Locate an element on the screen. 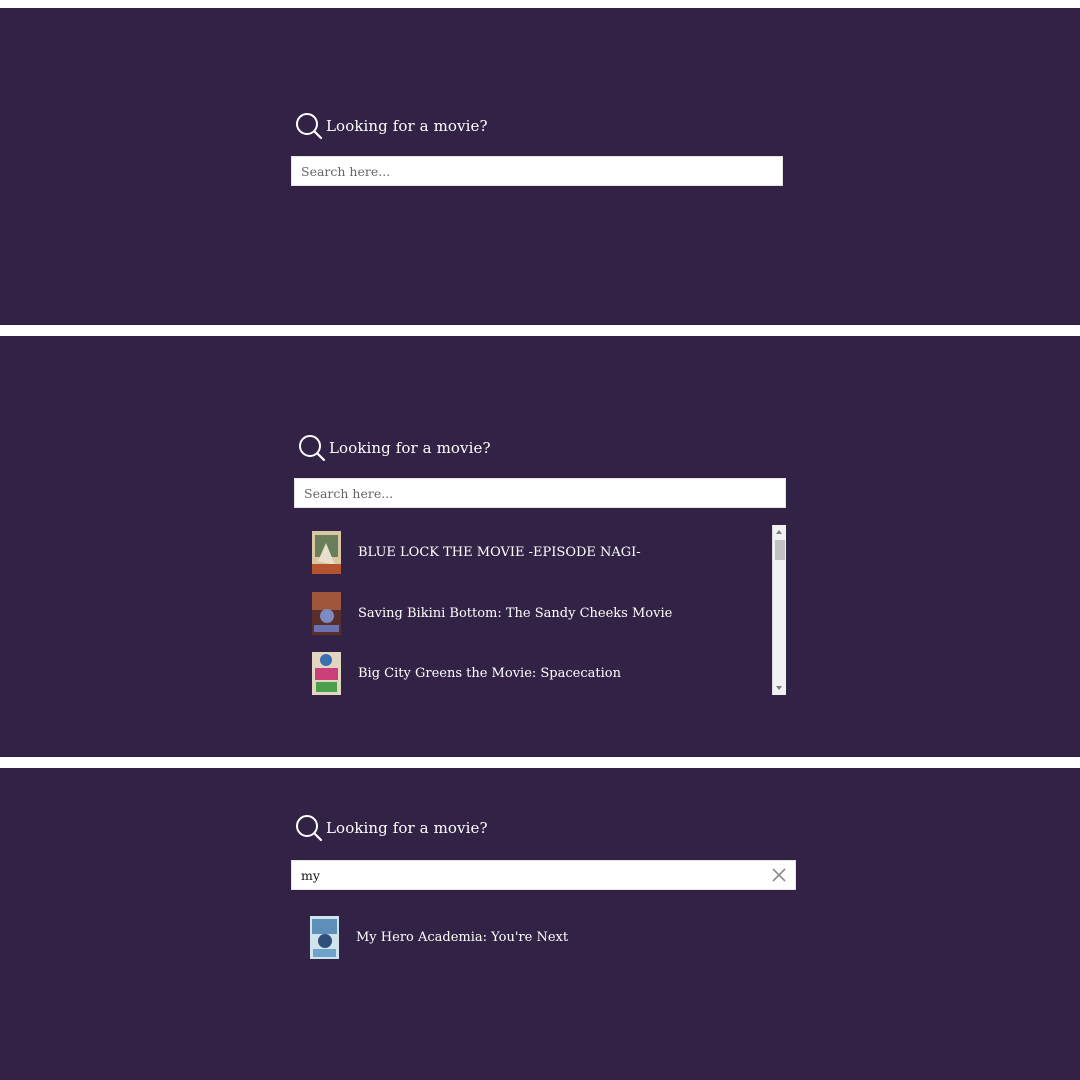 The height and width of the screenshot is (1080, 1080). result-item: My Hero Academia: You're Next is located at coordinates (439, 937).